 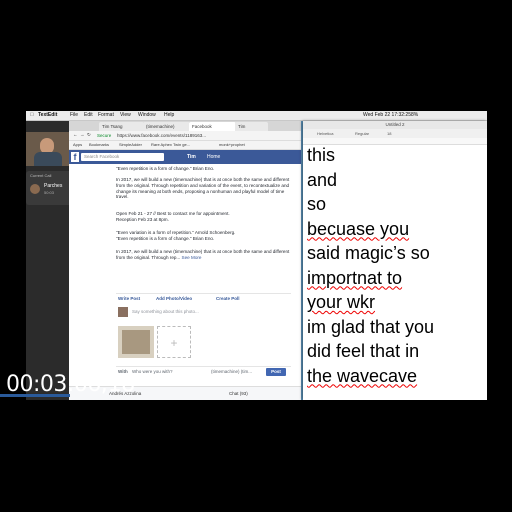 What do you see at coordinates (88, 115) in the screenshot?
I see `menu-edit: Edit` at bounding box center [88, 115].